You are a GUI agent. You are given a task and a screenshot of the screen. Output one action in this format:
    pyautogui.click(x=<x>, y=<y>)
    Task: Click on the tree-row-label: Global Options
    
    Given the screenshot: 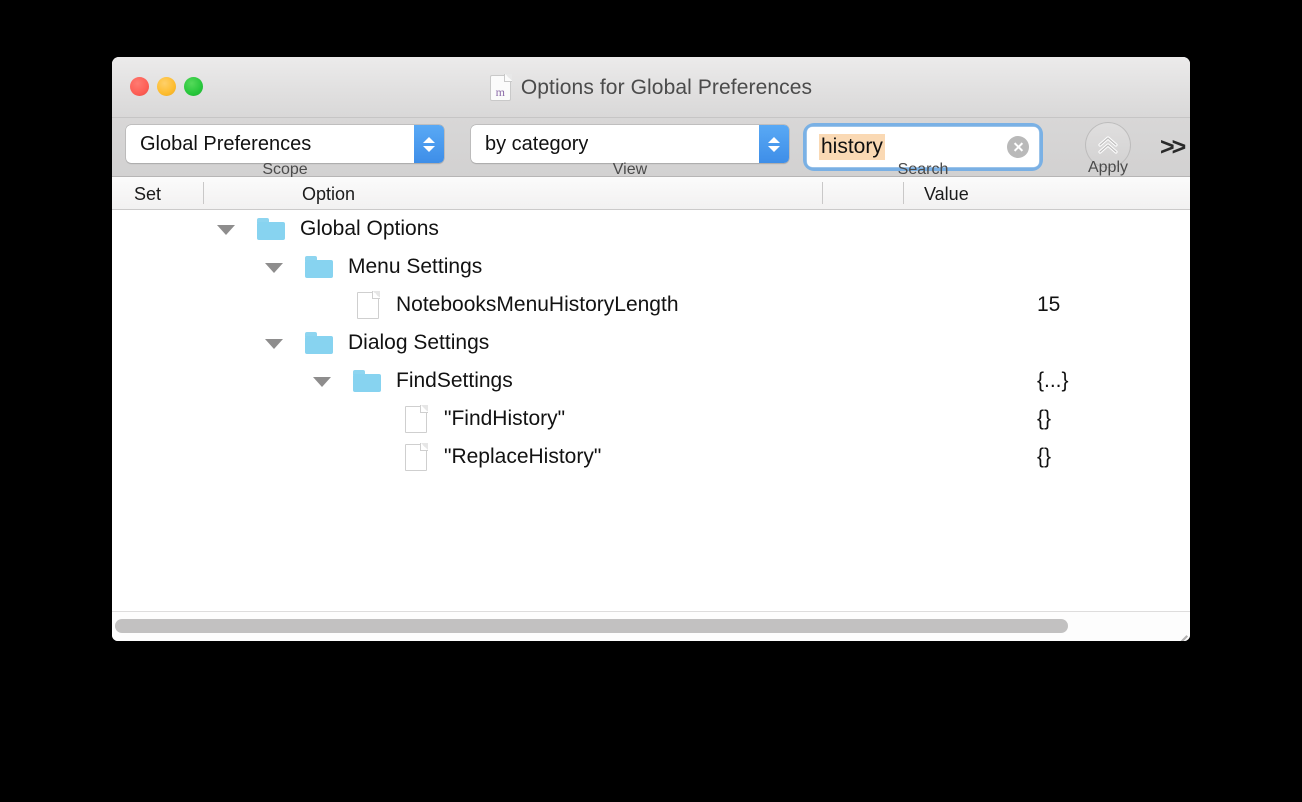 What is the action you would take?
    pyautogui.click(x=369, y=228)
    